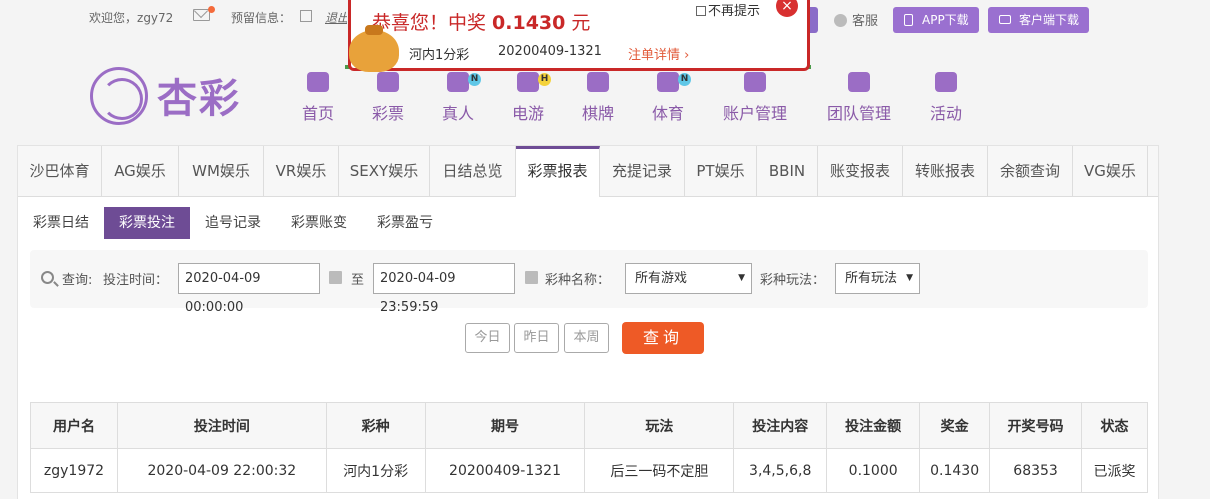 The height and width of the screenshot is (499, 1210). Describe the element at coordinates (374, 48) in the screenshot. I see `money-bag-icon` at that location.